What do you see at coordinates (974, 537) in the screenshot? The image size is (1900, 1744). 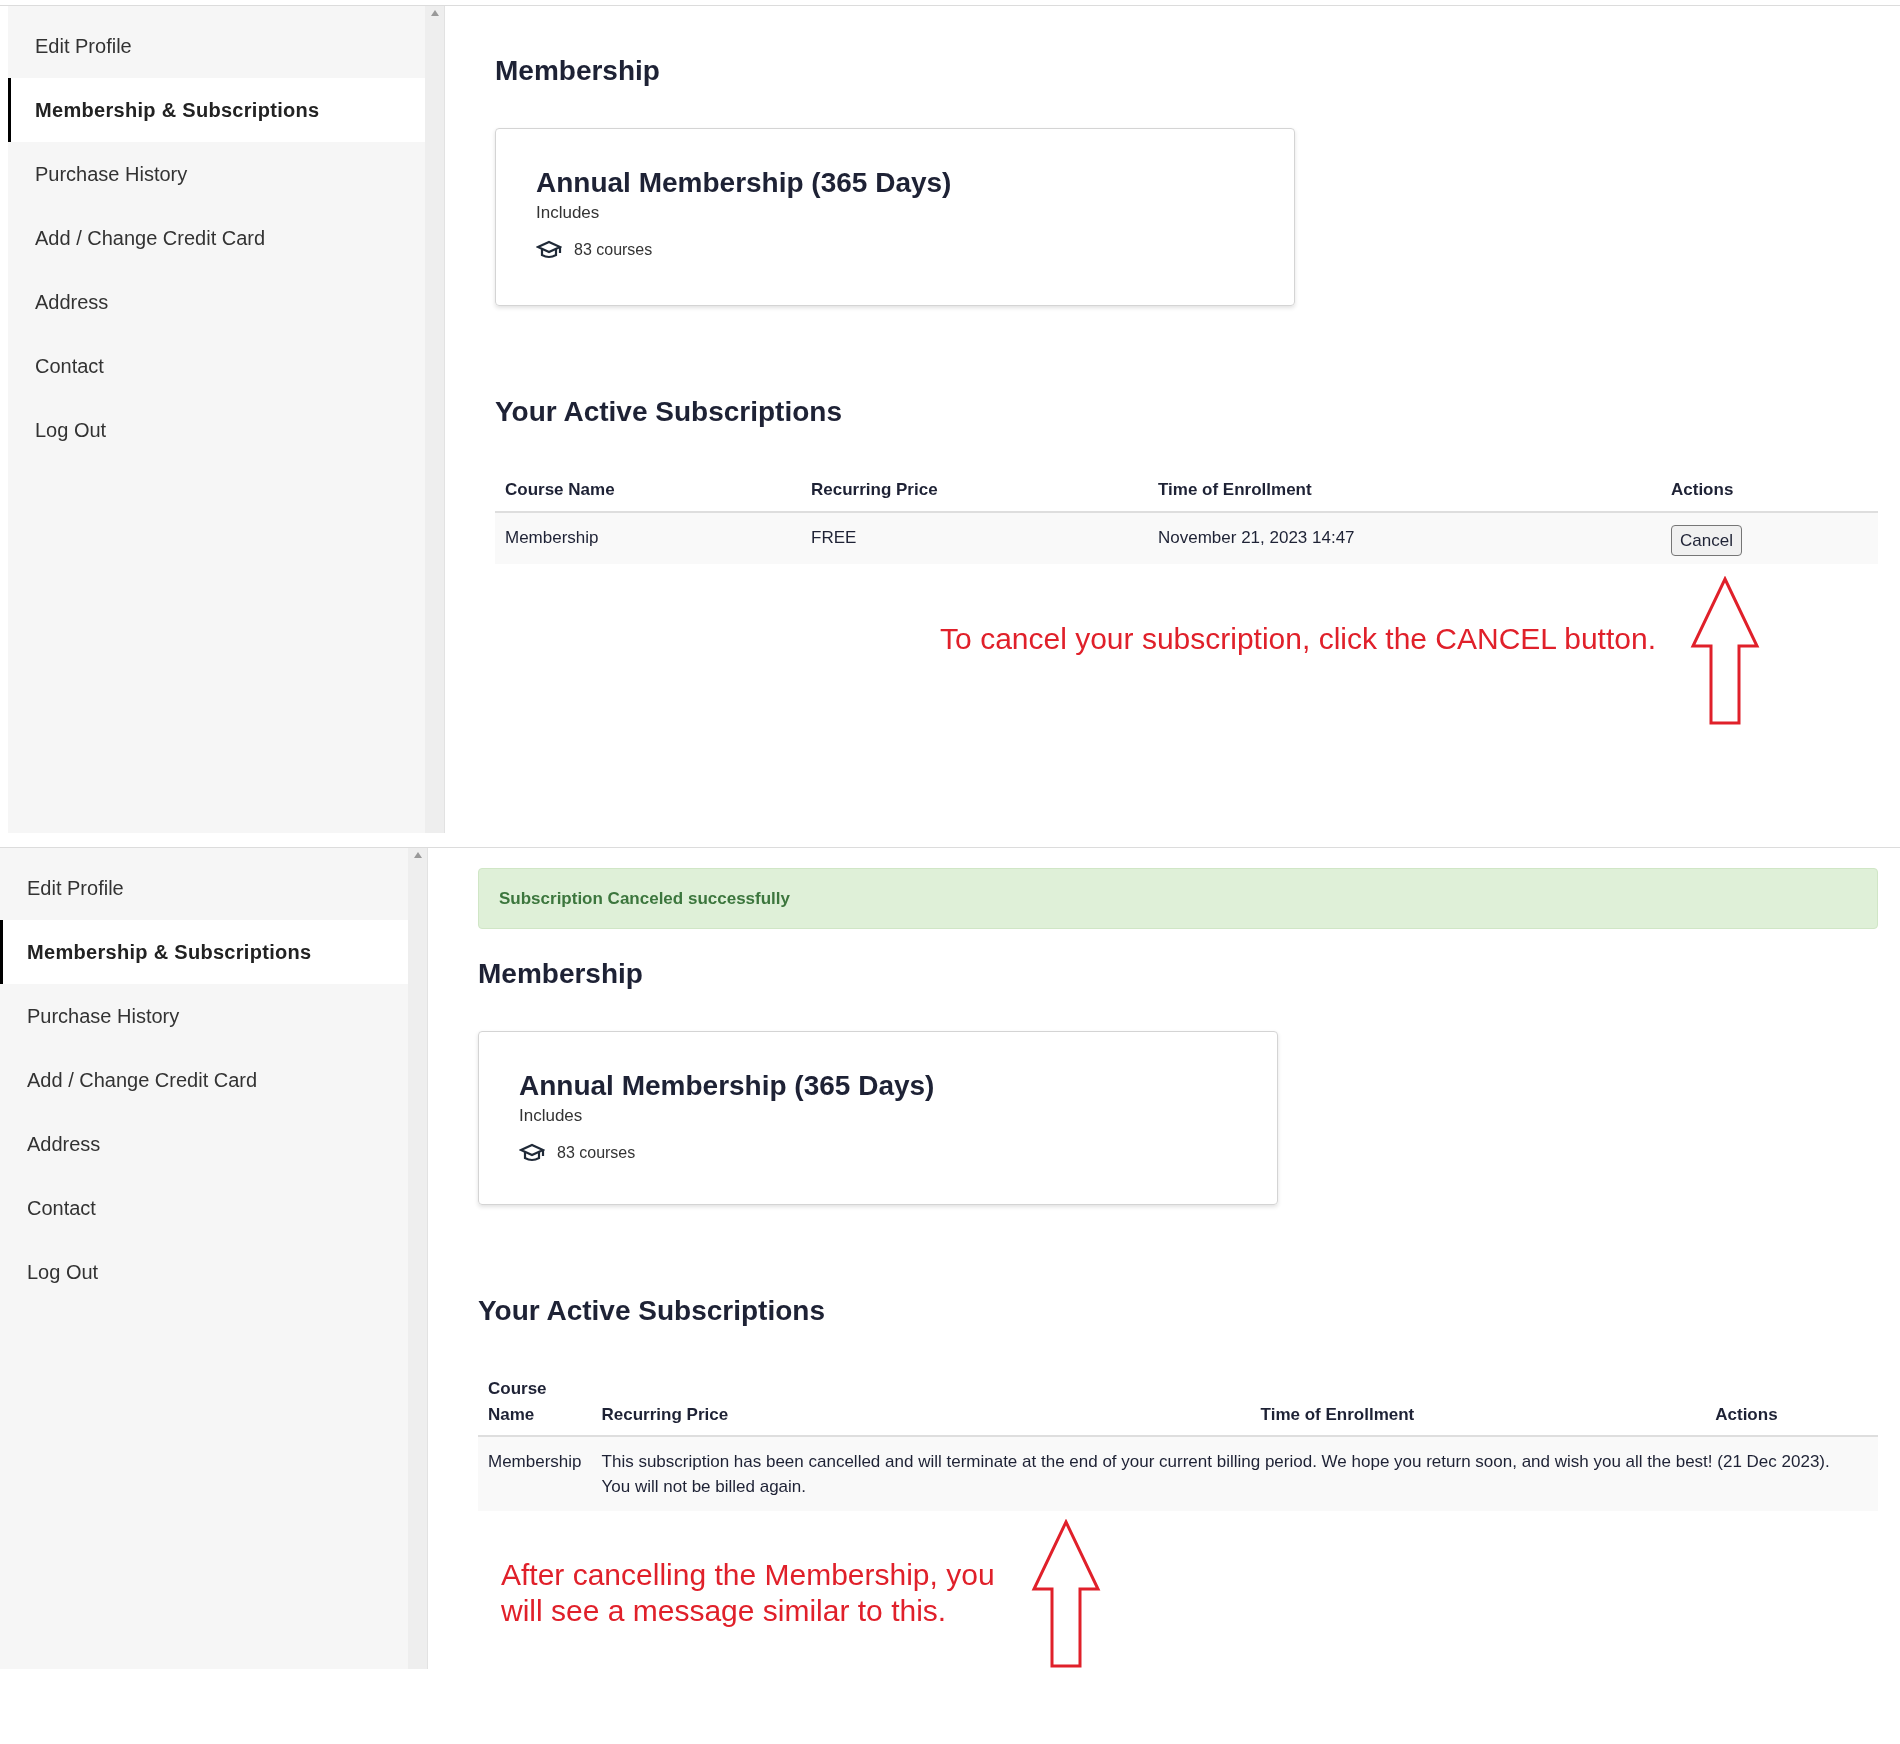 I see `table-cell: FREE` at bounding box center [974, 537].